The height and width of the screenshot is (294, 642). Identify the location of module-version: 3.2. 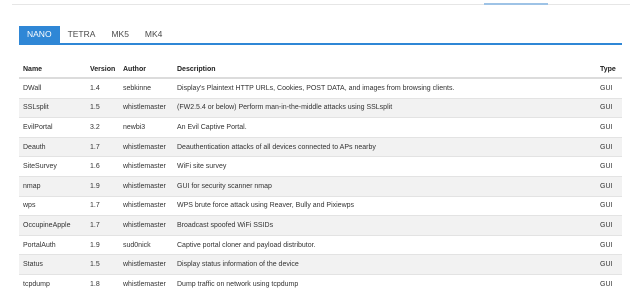
(102, 127).